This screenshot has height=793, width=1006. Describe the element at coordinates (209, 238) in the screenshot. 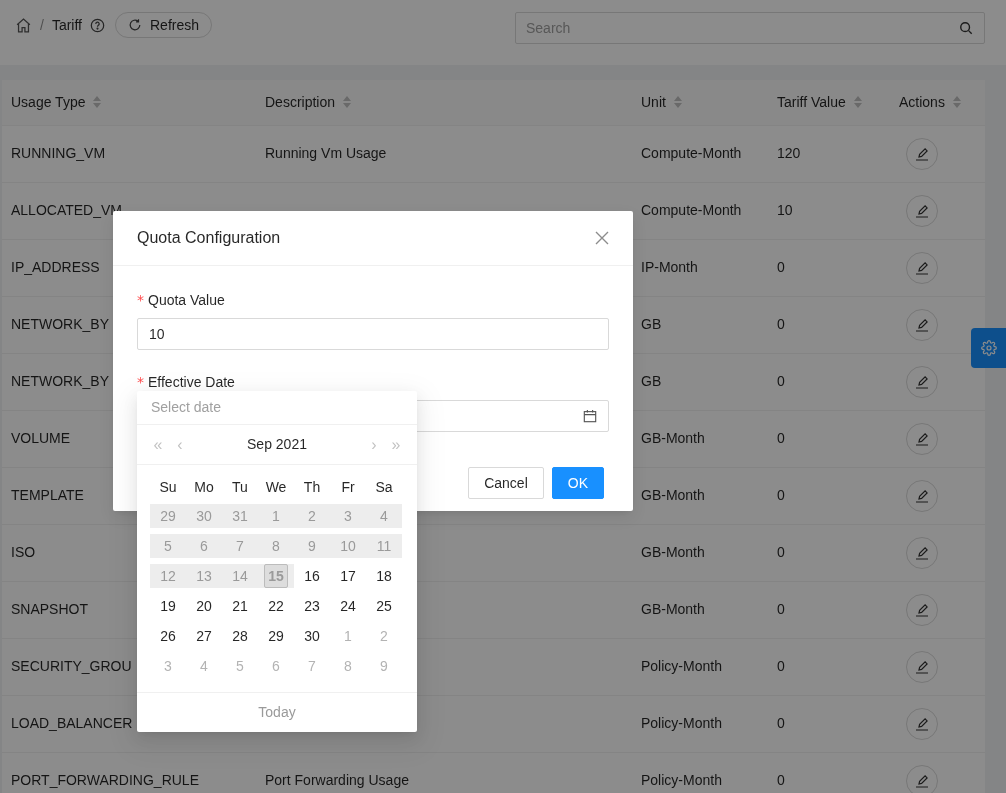

I see `modal-title: Quota Configuration` at that location.